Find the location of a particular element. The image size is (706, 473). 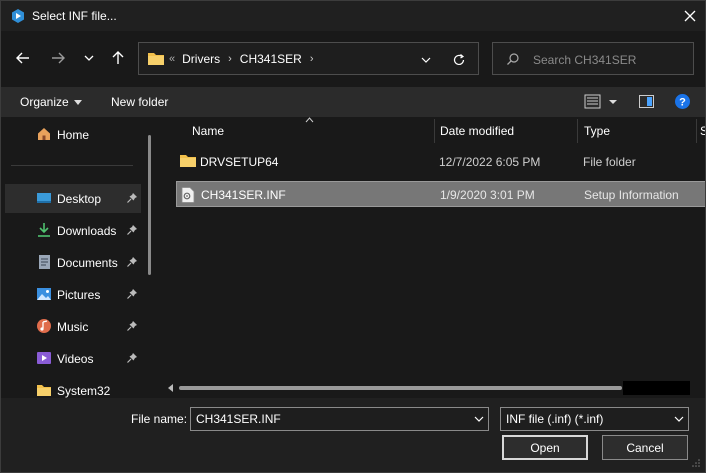

recent-locations-button is located at coordinates (89, 58).